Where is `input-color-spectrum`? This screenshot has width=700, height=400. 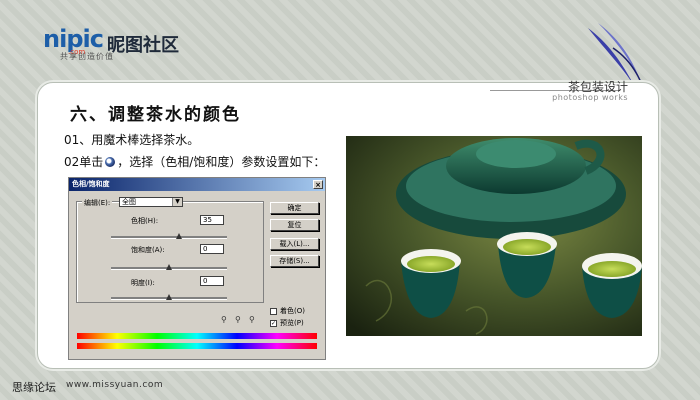 input-color-spectrum is located at coordinates (197, 336).